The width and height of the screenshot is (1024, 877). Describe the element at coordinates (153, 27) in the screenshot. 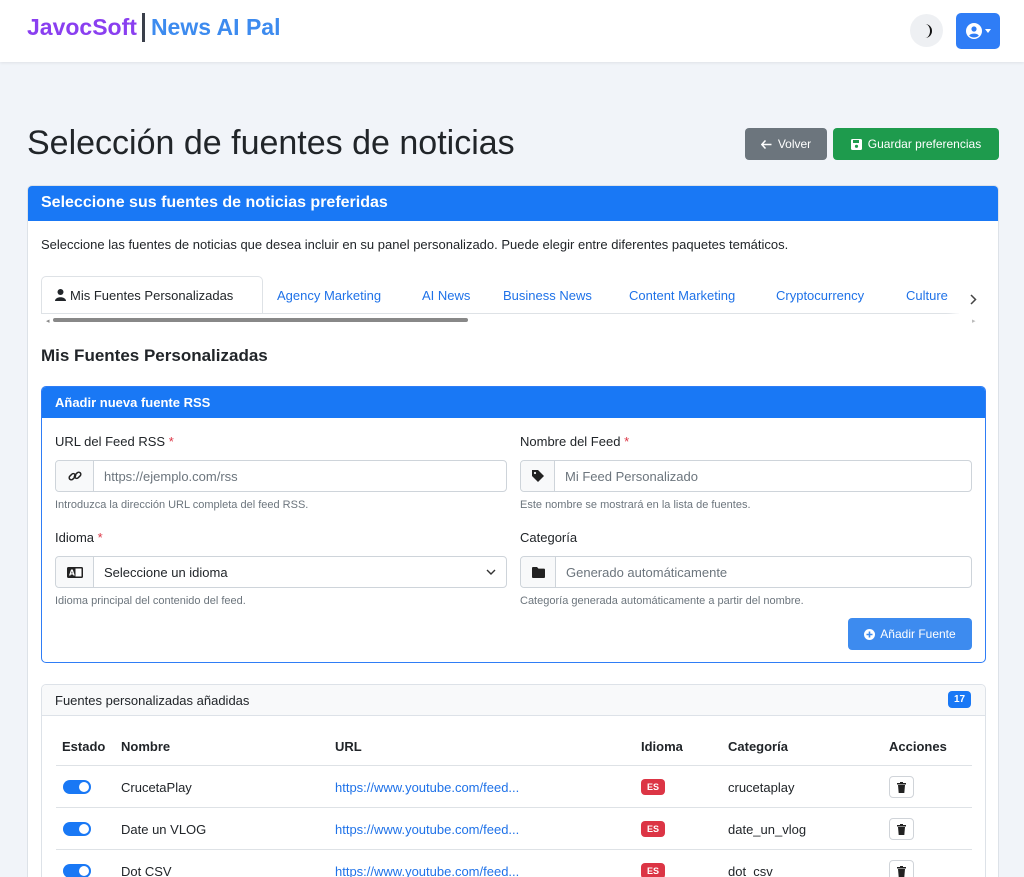

I see `brand-logo: JavocSoft News AI Pal` at that location.